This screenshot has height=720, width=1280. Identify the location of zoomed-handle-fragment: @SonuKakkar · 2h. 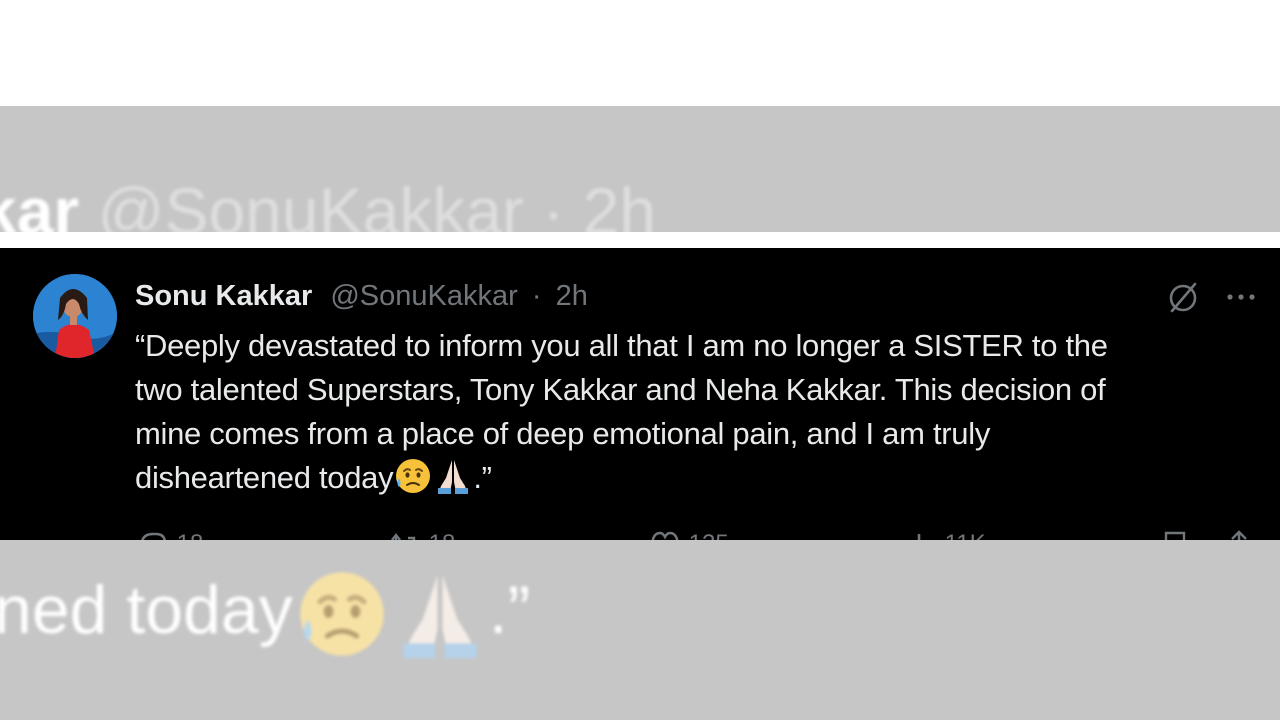
(377, 203).